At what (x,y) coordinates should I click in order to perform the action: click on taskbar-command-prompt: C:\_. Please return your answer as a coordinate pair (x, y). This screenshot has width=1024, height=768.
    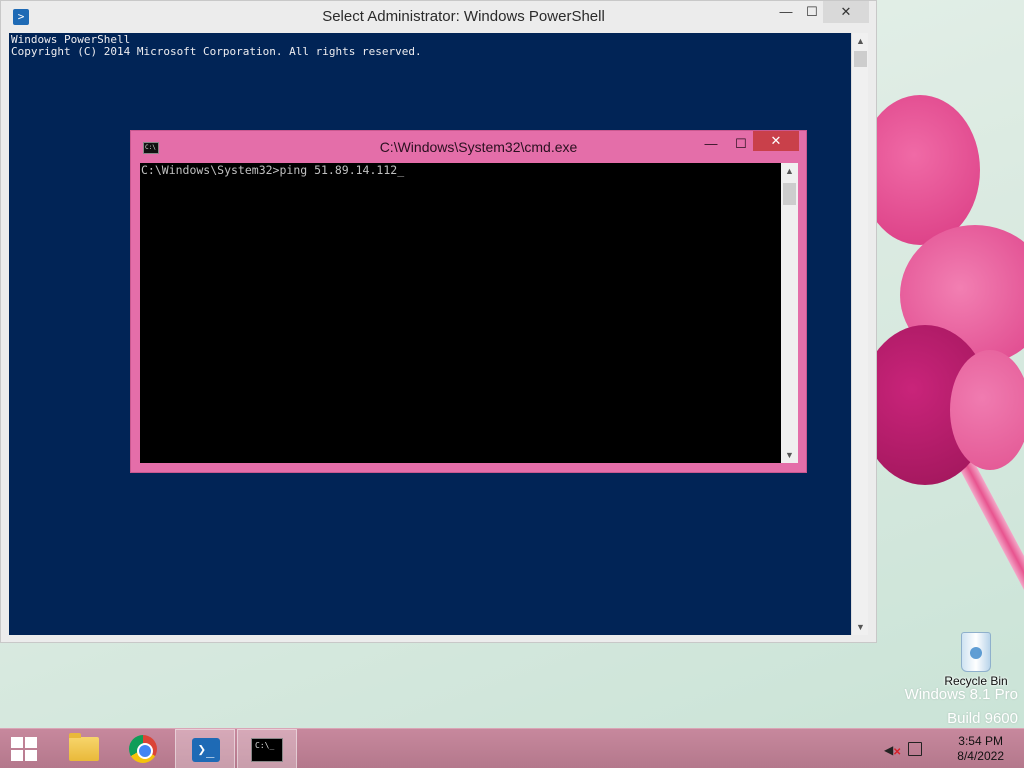
    Looking at the image, I should click on (267, 748).